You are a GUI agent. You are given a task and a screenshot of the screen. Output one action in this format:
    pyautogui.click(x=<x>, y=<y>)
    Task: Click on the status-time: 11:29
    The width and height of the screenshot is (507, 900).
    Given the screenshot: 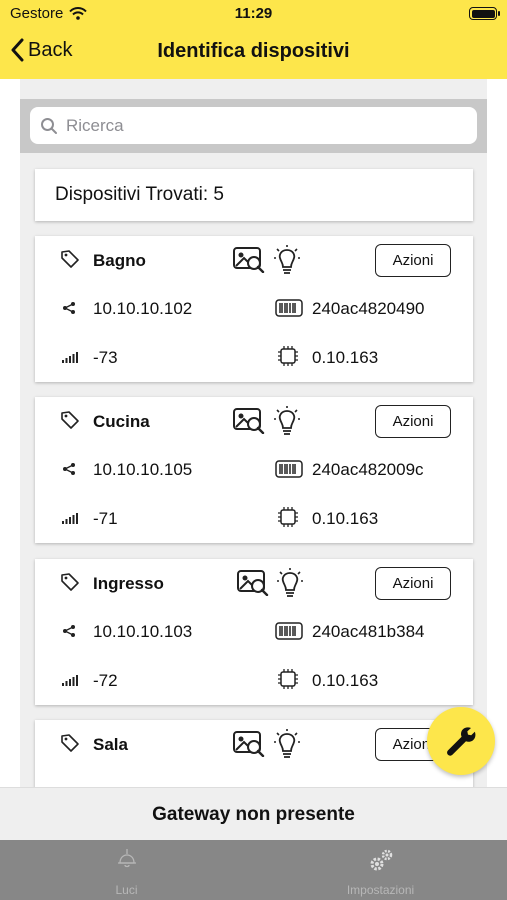 What is the action you would take?
    pyautogui.click(x=253, y=13)
    